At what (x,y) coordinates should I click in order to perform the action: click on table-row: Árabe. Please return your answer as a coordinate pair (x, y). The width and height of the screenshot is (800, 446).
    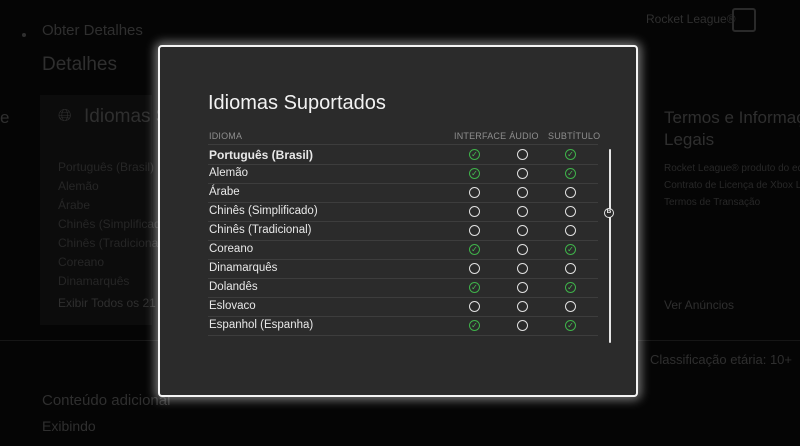
    Looking at the image, I should click on (403, 194).